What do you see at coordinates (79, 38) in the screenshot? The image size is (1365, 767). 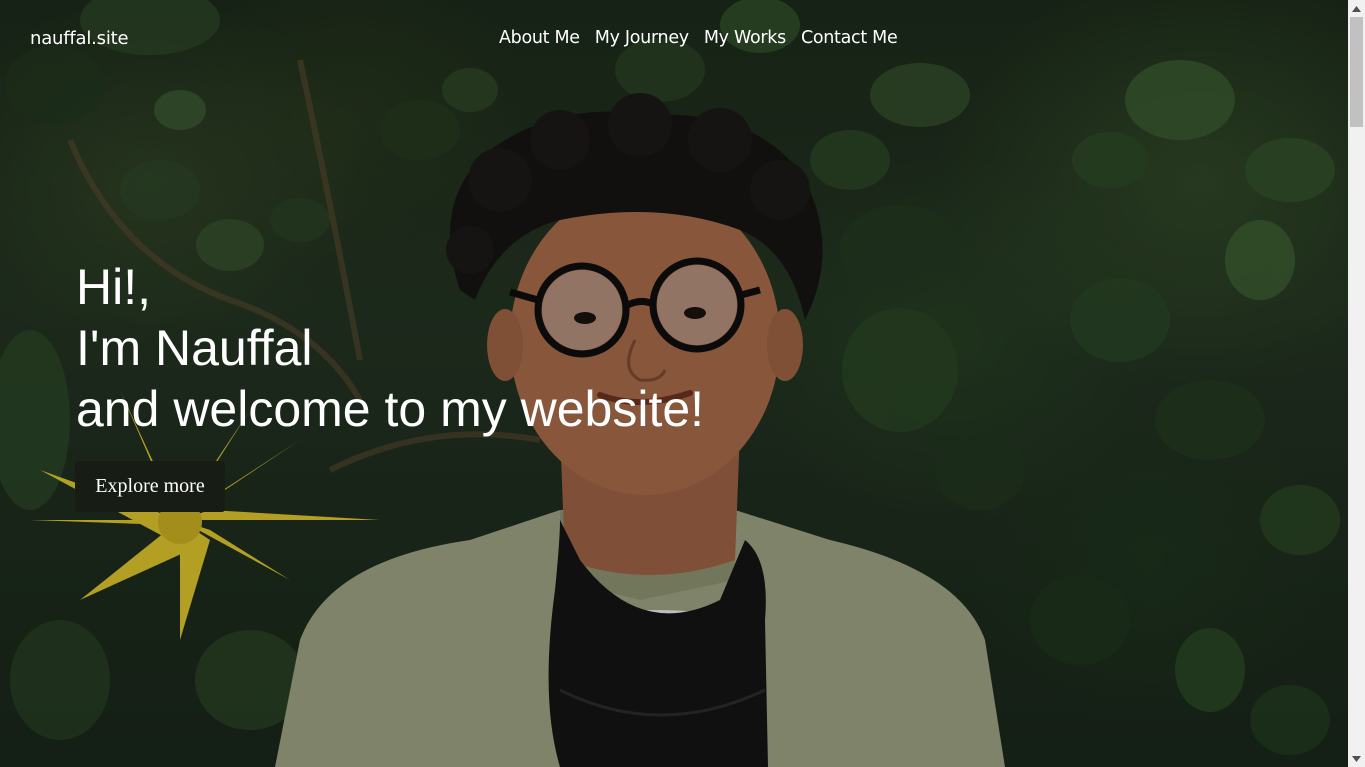 I see `site-brand-link: nauffal.site` at bounding box center [79, 38].